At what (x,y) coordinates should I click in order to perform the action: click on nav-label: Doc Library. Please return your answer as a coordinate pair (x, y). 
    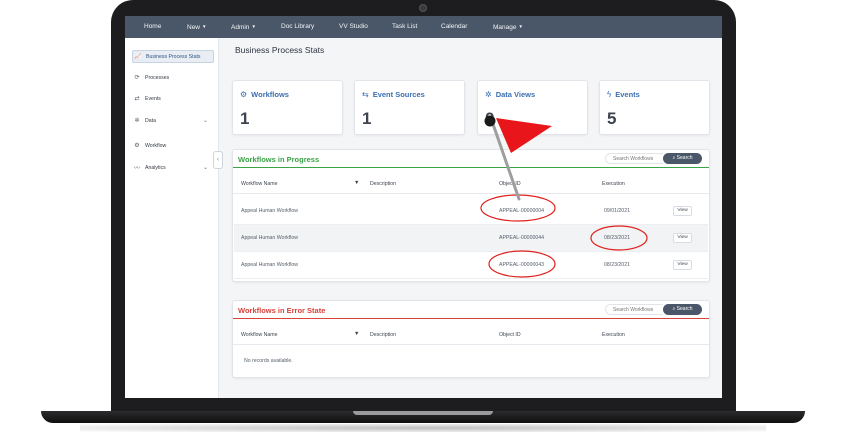
    Looking at the image, I should click on (298, 26).